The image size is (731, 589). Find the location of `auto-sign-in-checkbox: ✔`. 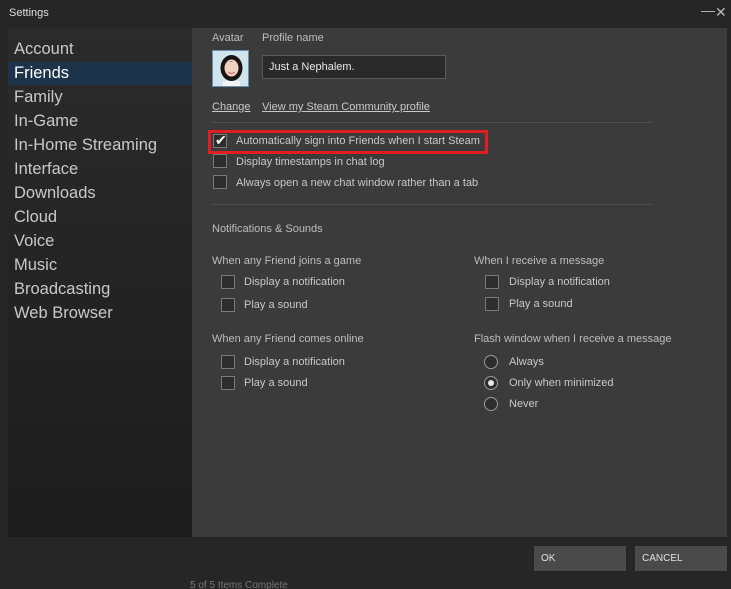

auto-sign-in-checkbox: ✔ is located at coordinates (220, 140).